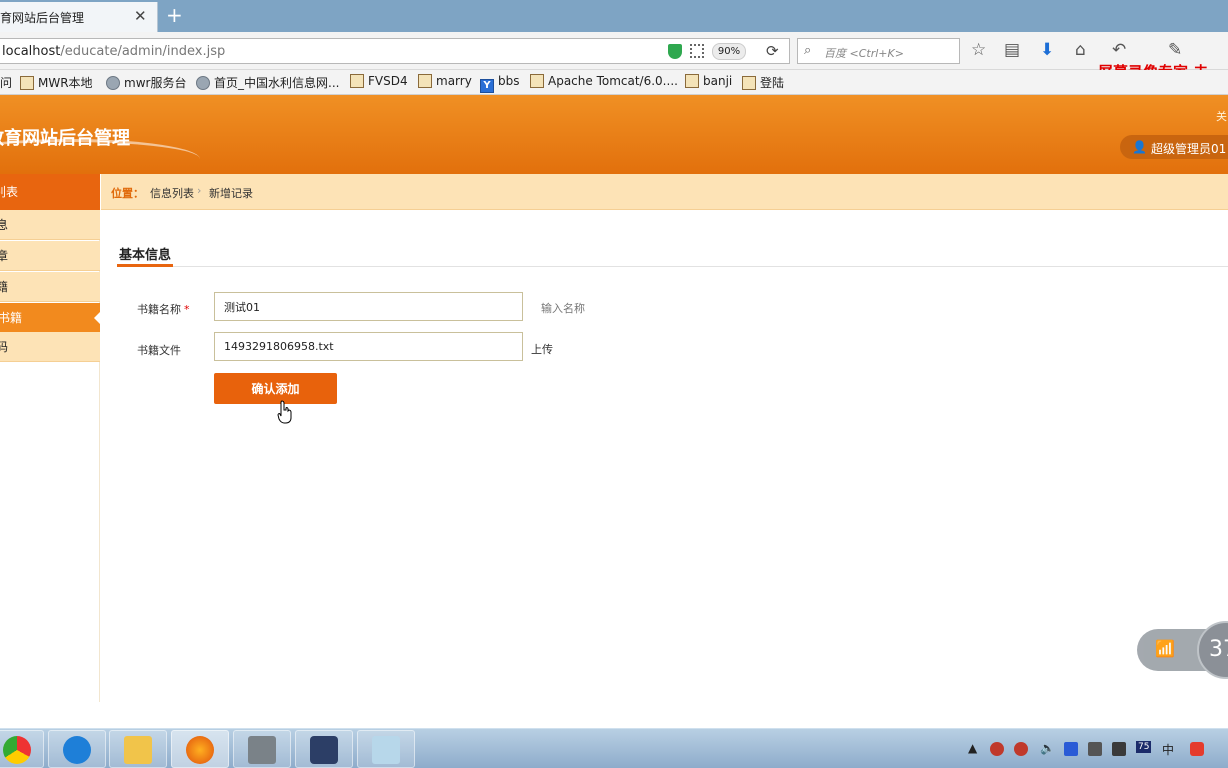  Describe the element at coordinates (708, 81) in the screenshot. I see `bookmark-item: banji` at that location.